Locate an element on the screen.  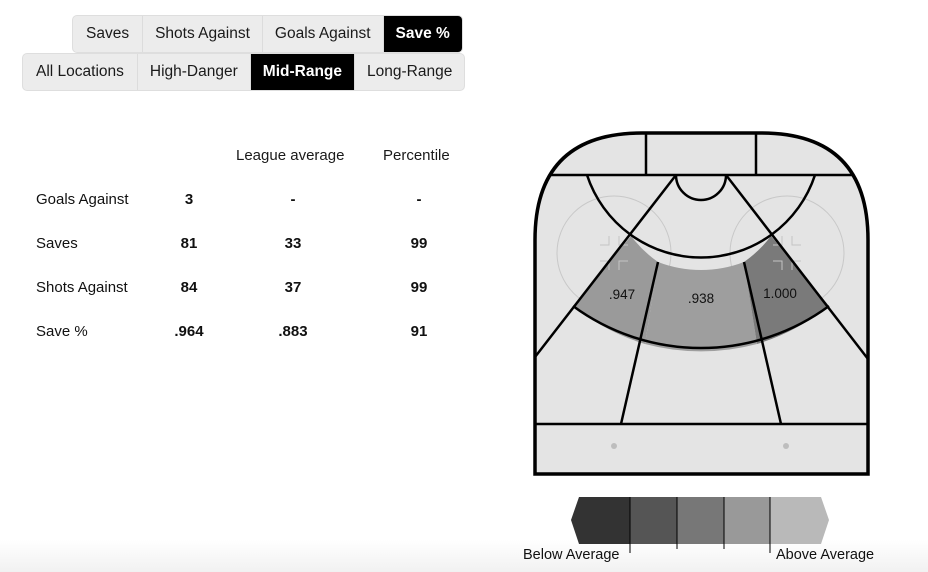
zone-label-mid-range-right: 1.000 is located at coordinates (780, 293).